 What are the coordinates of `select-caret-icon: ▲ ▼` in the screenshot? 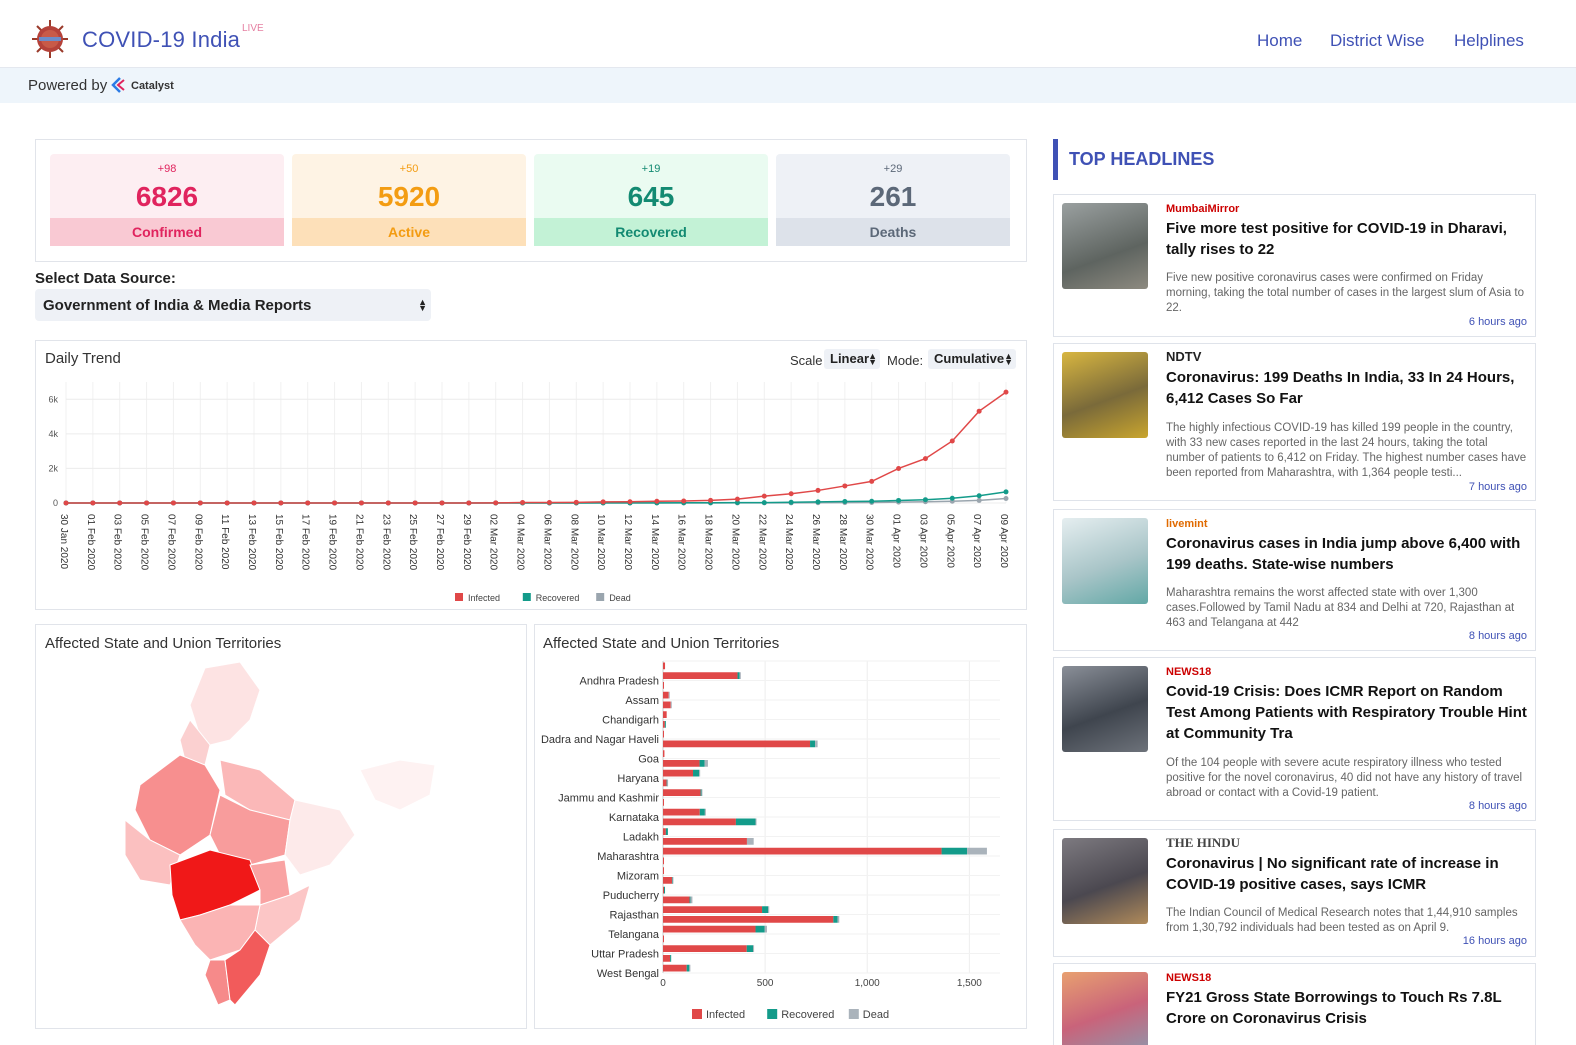 It's located at (422, 305).